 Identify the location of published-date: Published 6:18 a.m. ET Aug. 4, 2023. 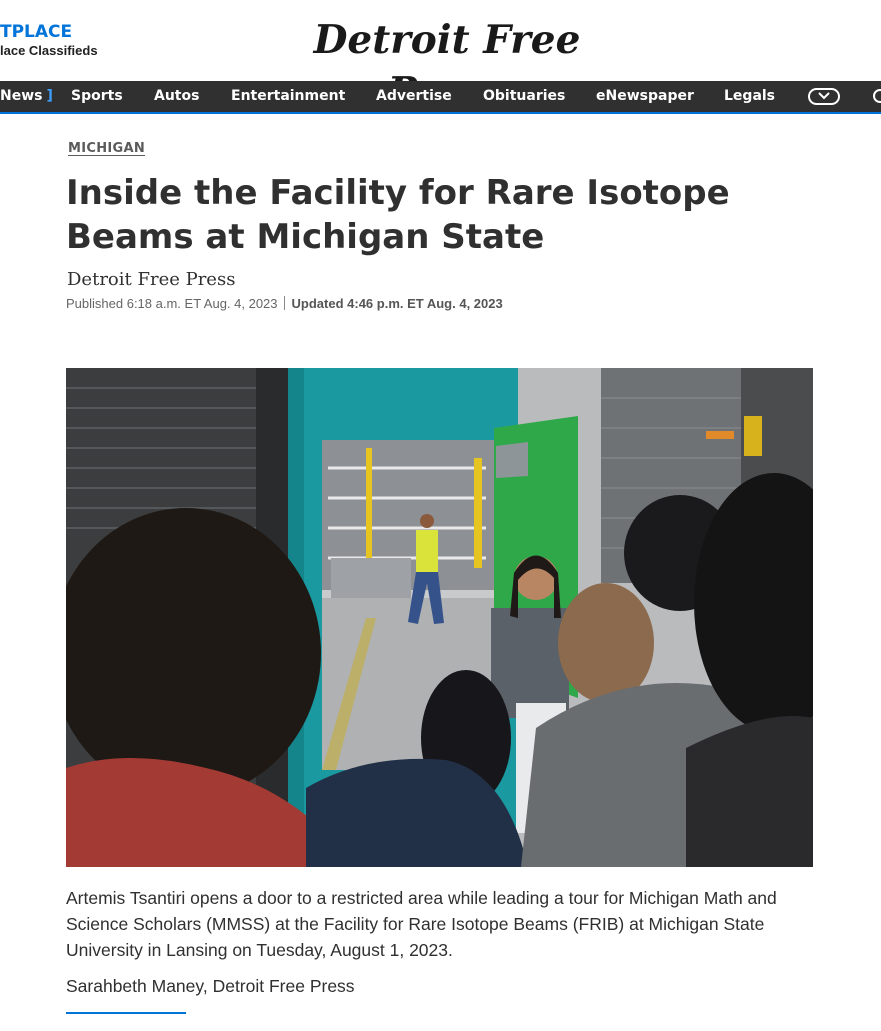
(172, 303).